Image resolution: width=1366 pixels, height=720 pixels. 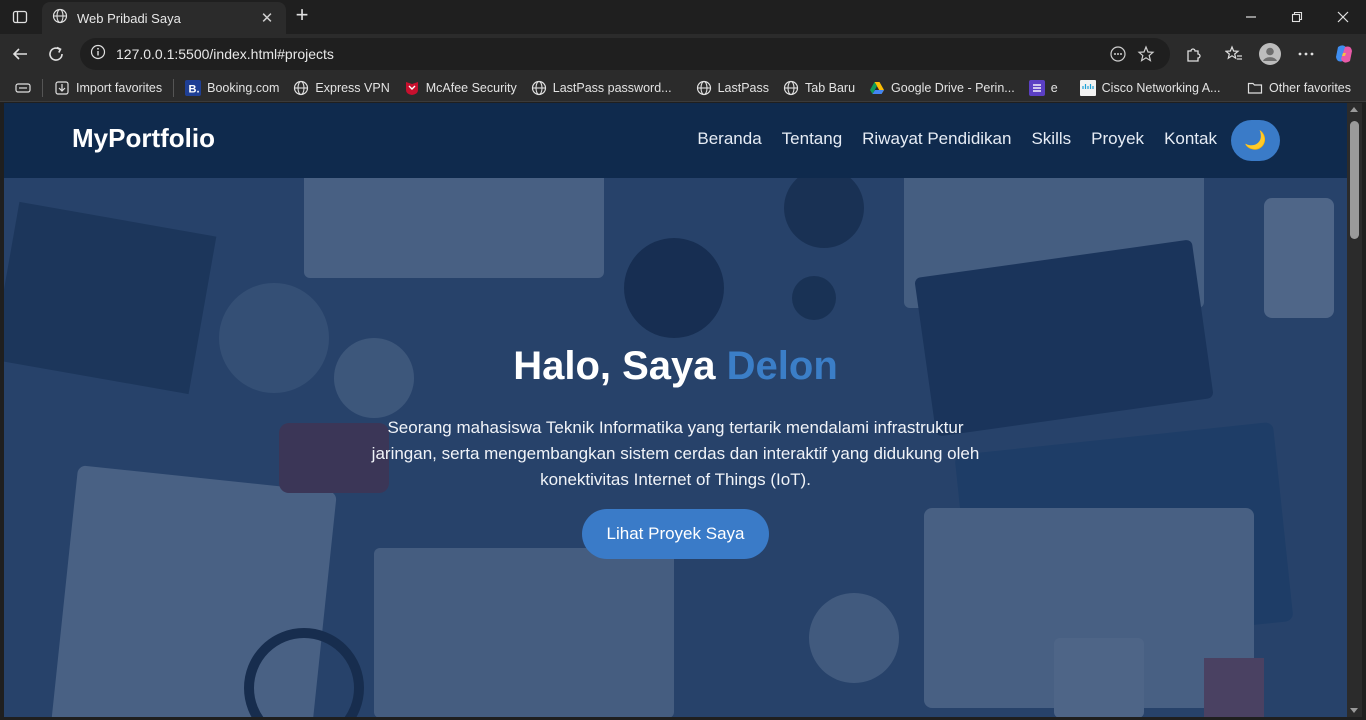 I want to click on svg-text: B., so click(x=194, y=89).